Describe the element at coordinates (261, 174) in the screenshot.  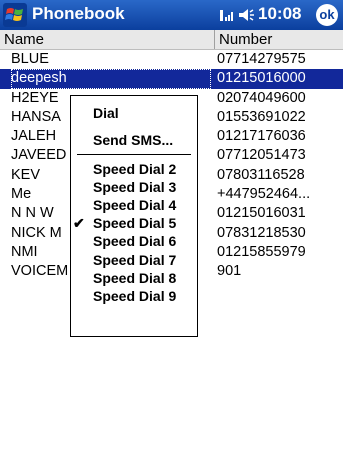
I see `contact-number: 07803116528` at that location.